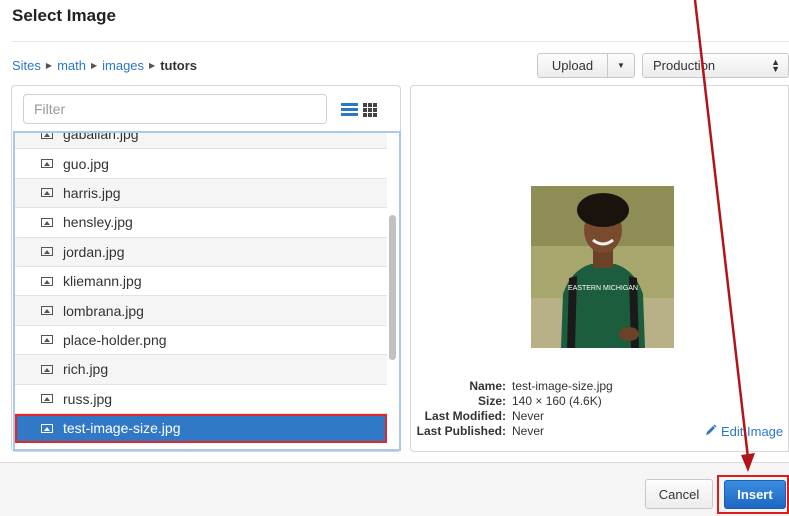 This screenshot has width=789, height=516. I want to click on preview-shirt-text: EASTERN MICHIGAN, so click(603, 288).